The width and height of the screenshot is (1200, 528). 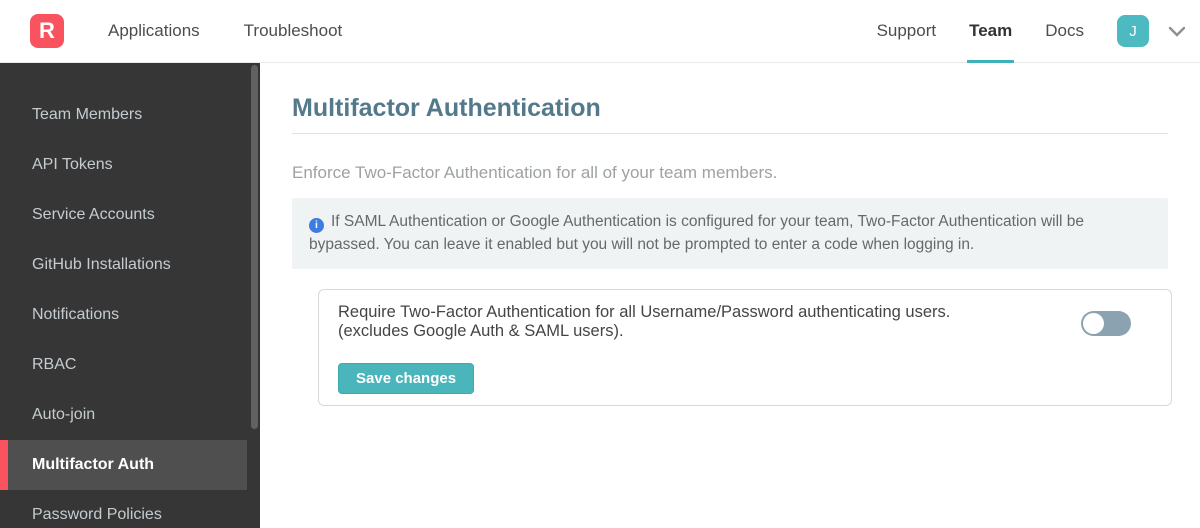 I want to click on active-tab-underline, so click(x=991, y=61).